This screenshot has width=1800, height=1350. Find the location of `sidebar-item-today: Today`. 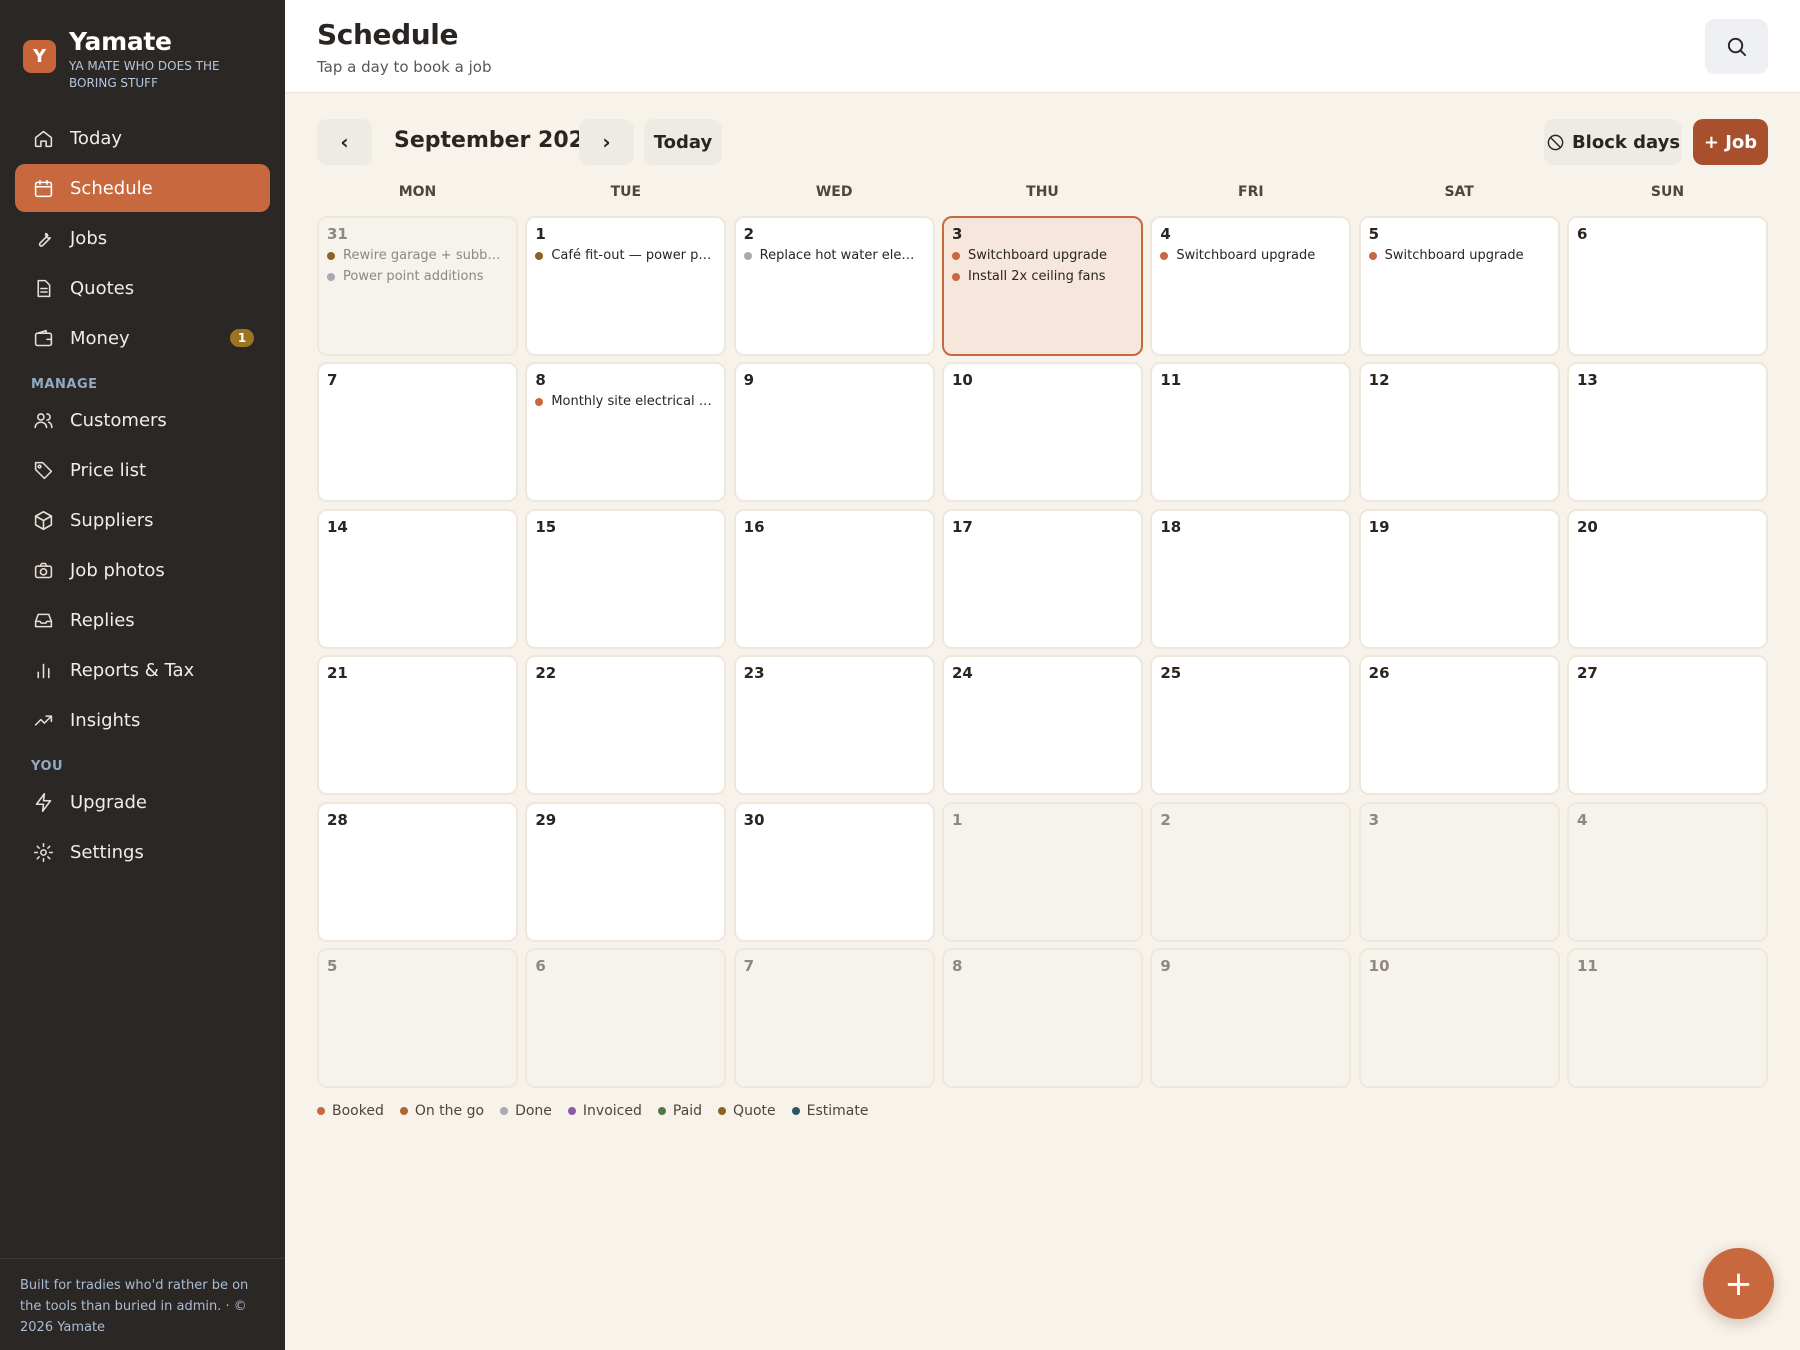

sidebar-item-today: Today is located at coordinates (142, 138).